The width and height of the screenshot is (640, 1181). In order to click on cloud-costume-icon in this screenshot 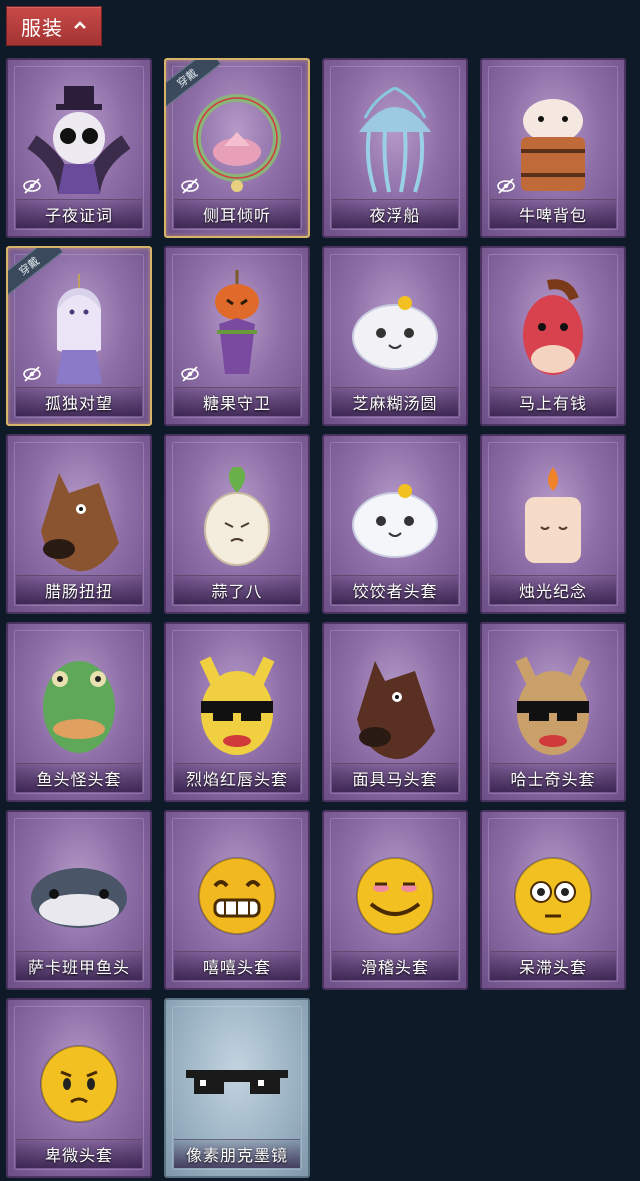, I will do `click(395, 520)`.